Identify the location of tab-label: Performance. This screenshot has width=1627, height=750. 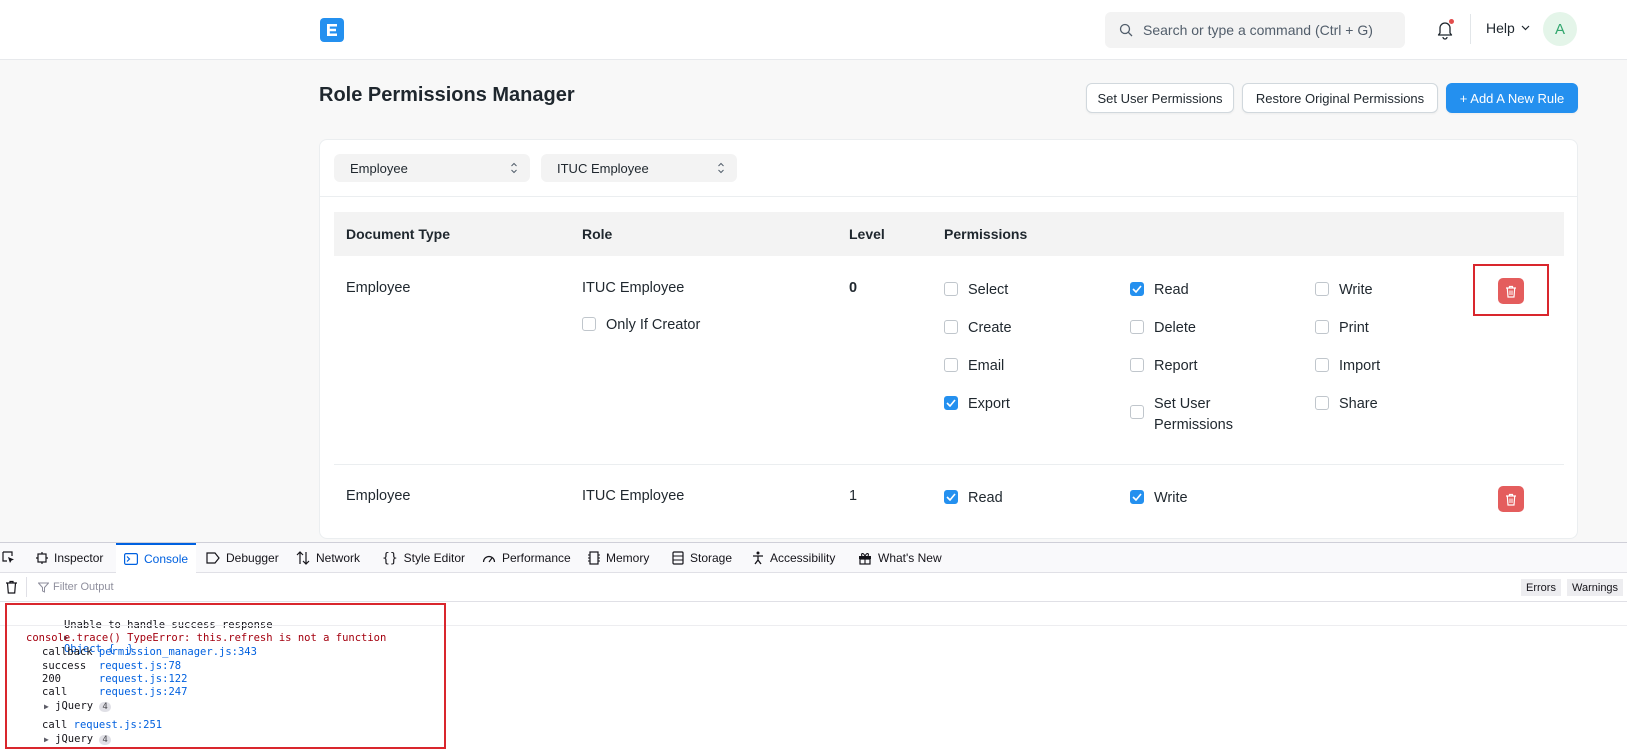
(536, 558).